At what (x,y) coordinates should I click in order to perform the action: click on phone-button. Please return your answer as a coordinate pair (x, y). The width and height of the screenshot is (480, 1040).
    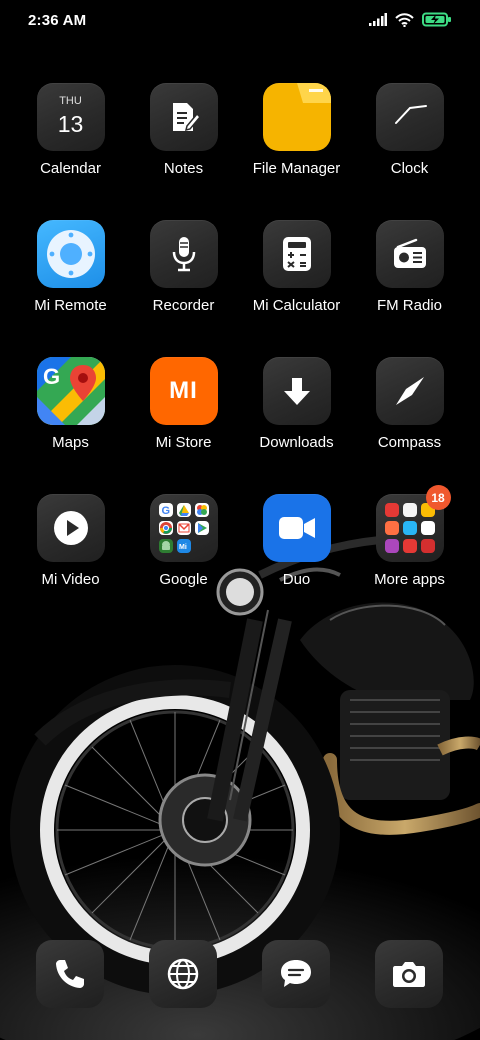
    Looking at the image, I should click on (70, 974).